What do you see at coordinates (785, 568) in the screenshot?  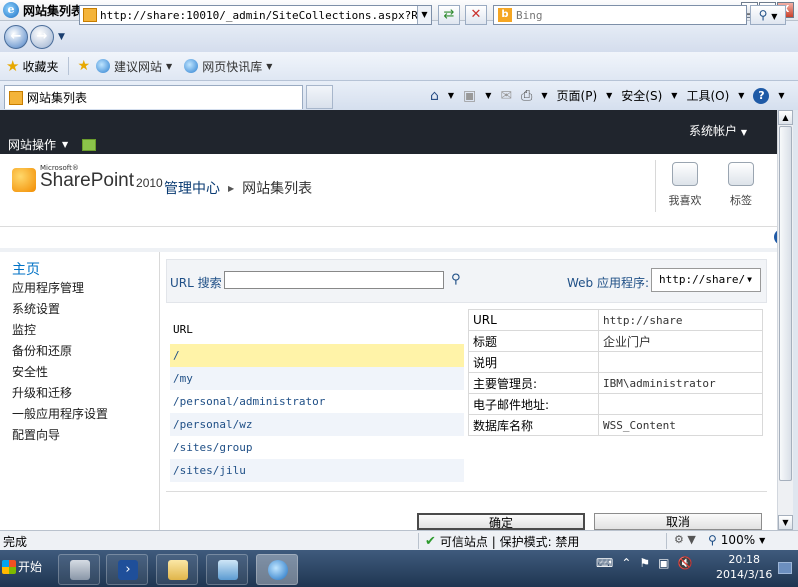 I see `show-desktop-icon` at bounding box center [785, 568].